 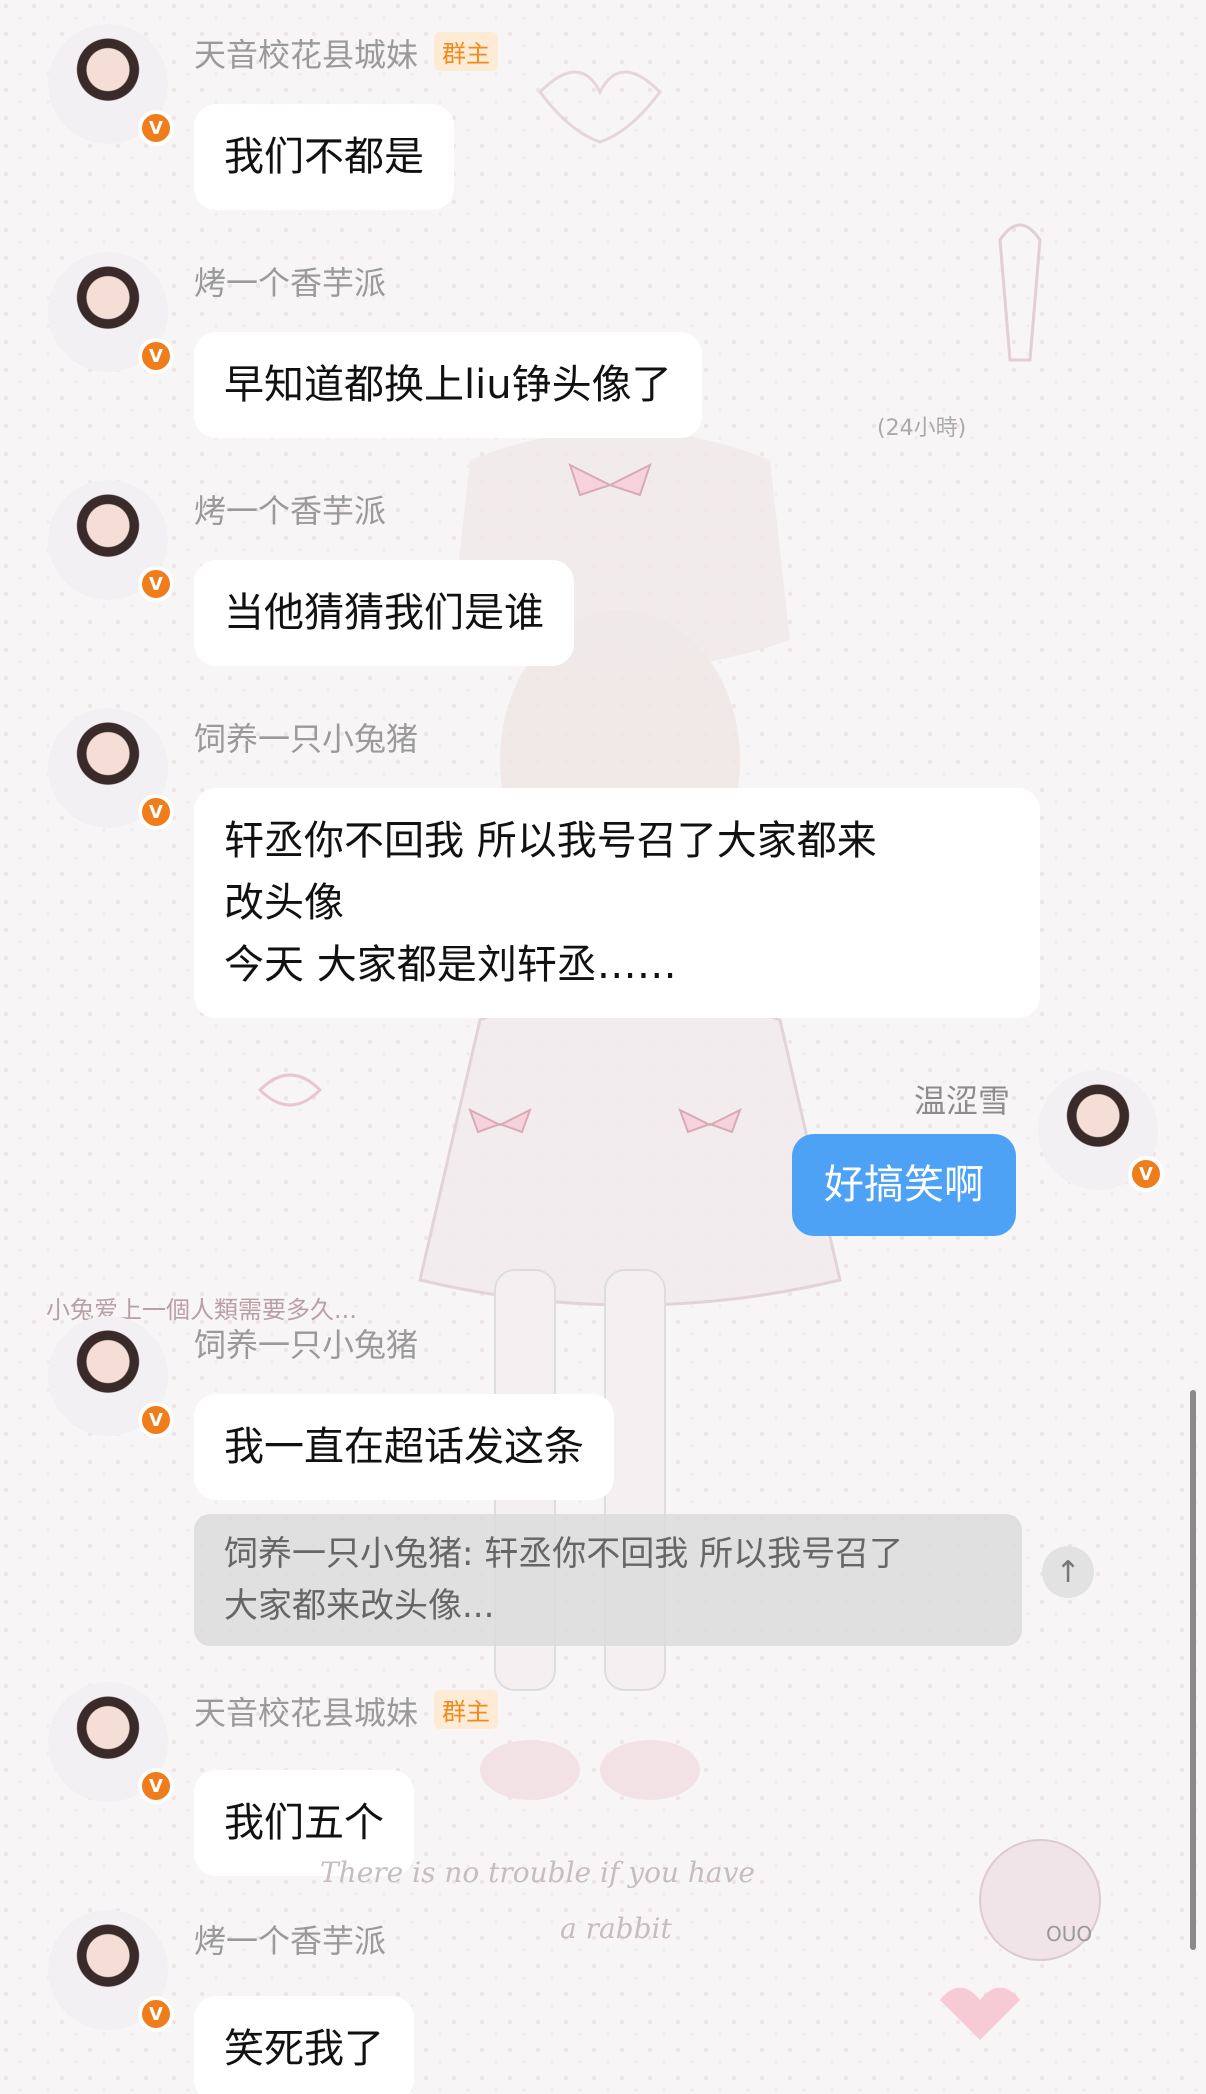 I want to click on decor-line-2: a rabbit, so click(x=616, y=1928).